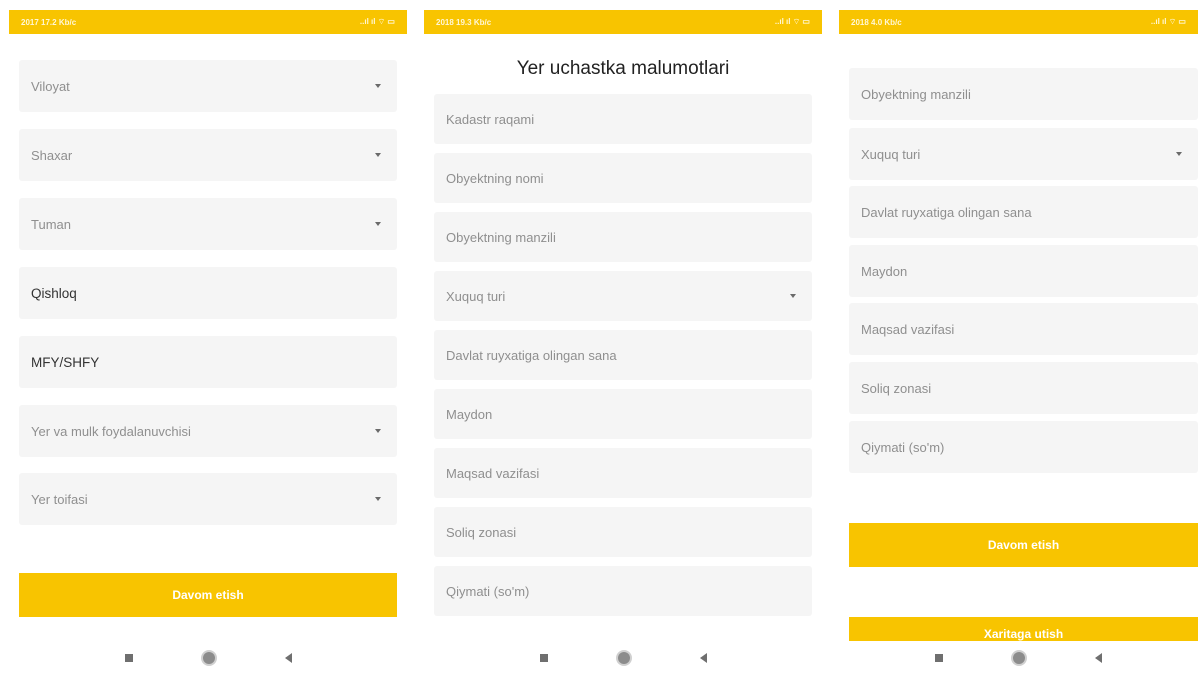  I want to click on field-label: Viloyat, so click(50, 86).